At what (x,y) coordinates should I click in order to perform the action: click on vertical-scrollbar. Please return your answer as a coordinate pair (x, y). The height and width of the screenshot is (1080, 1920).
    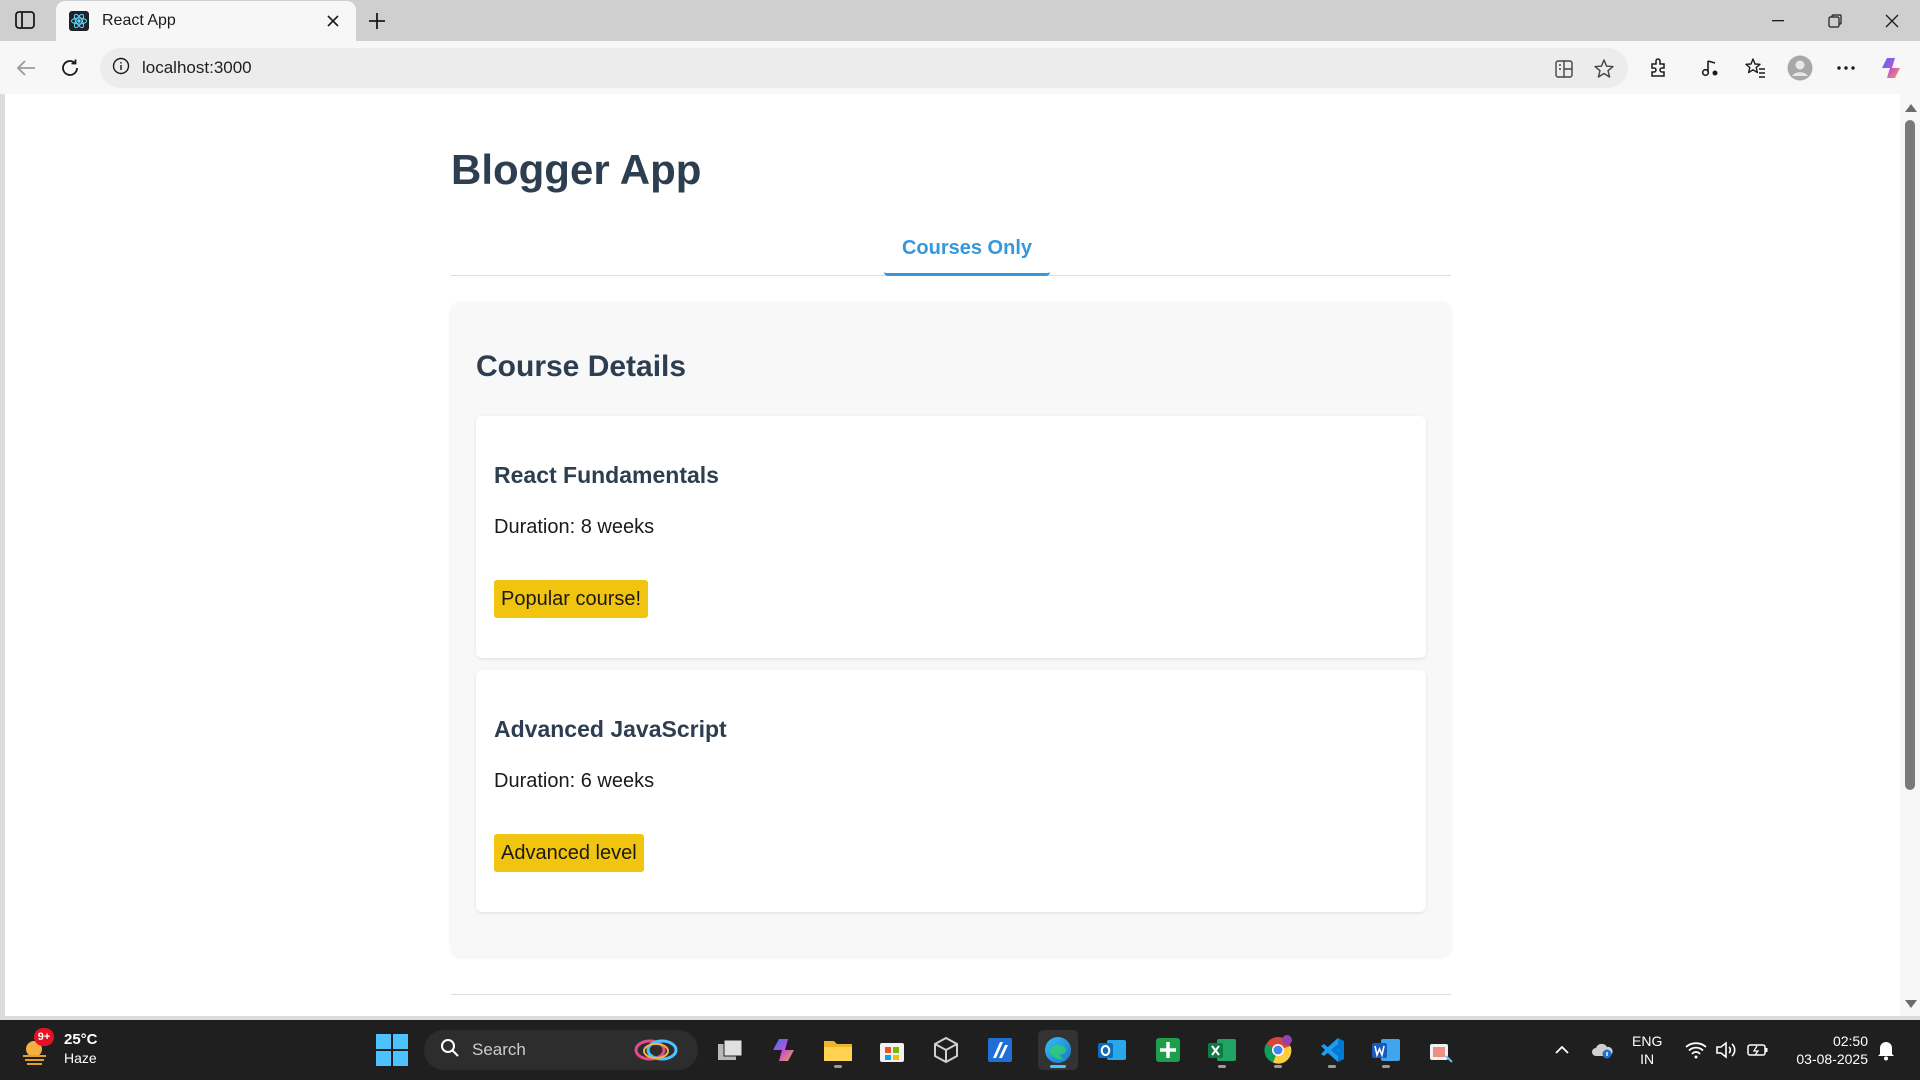
    Looking at the image, I should click on (1910, 555).